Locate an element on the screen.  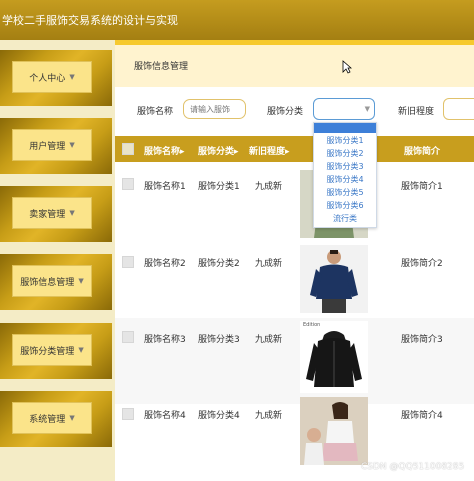
select-all-checkbox is located at coordinates (128, 149).